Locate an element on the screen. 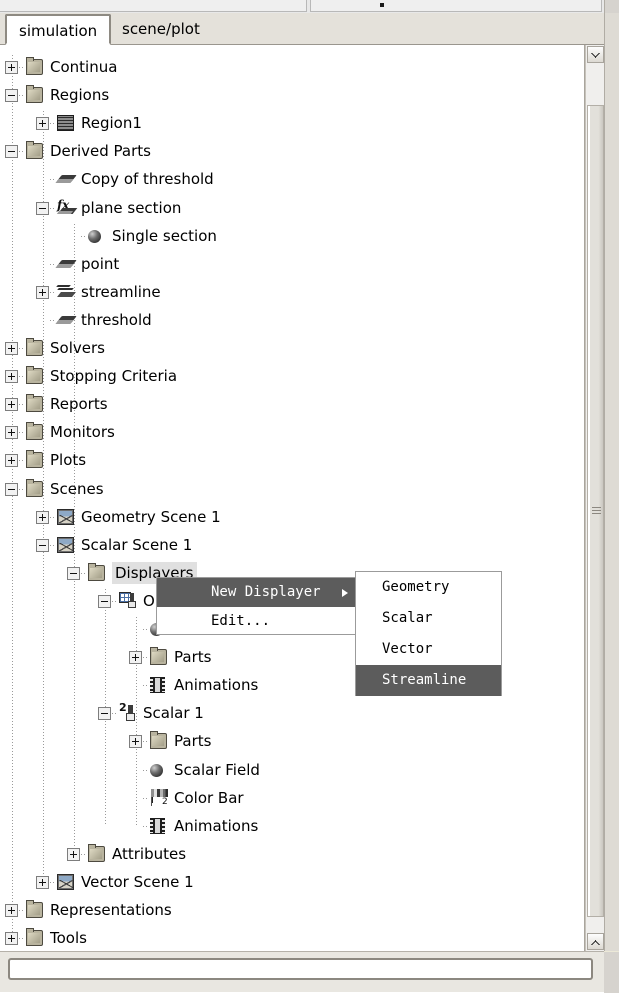  tree-row: Attributes is located at coordinates (292, 854).